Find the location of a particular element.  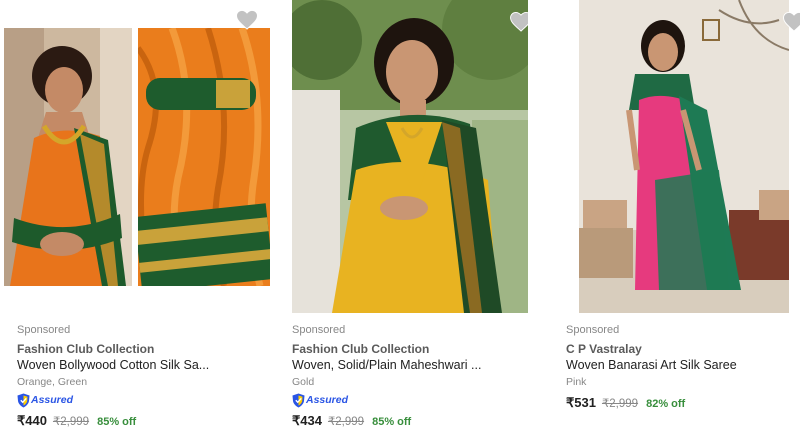

product-colors: Pink is located at coordinates (576, 382).